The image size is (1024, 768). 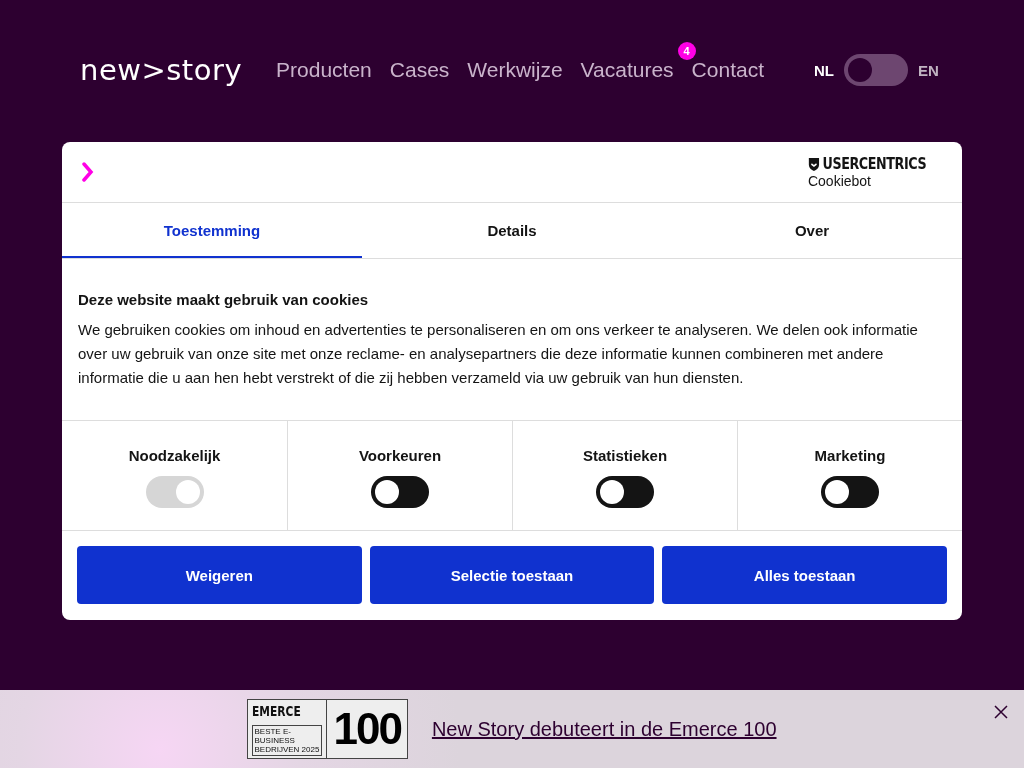 What do you see at coordinates (813, 164) in the screenshot?
I see `shield-icon` at bounding box center [813, 164].